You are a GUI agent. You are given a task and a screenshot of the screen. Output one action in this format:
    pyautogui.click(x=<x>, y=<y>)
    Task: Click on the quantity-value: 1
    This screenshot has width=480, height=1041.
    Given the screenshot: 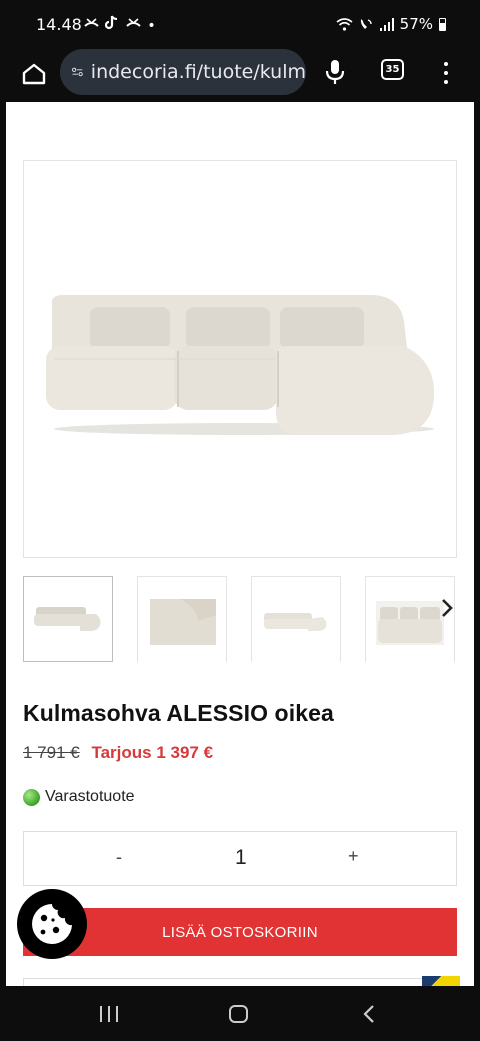 What is the action you would take?
    pyautogui.click(x=241, y=858)
    